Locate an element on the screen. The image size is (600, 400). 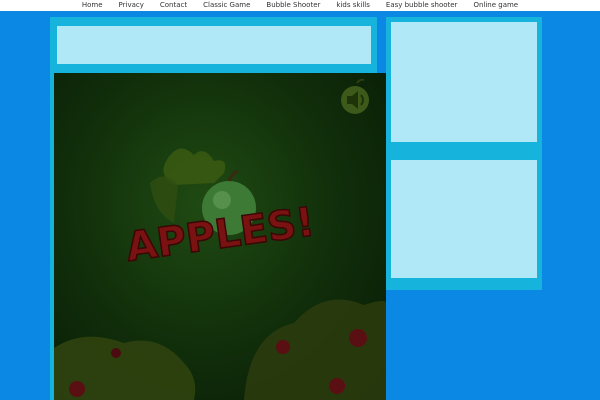
leaf-splash is located at coordinates (194, 166).